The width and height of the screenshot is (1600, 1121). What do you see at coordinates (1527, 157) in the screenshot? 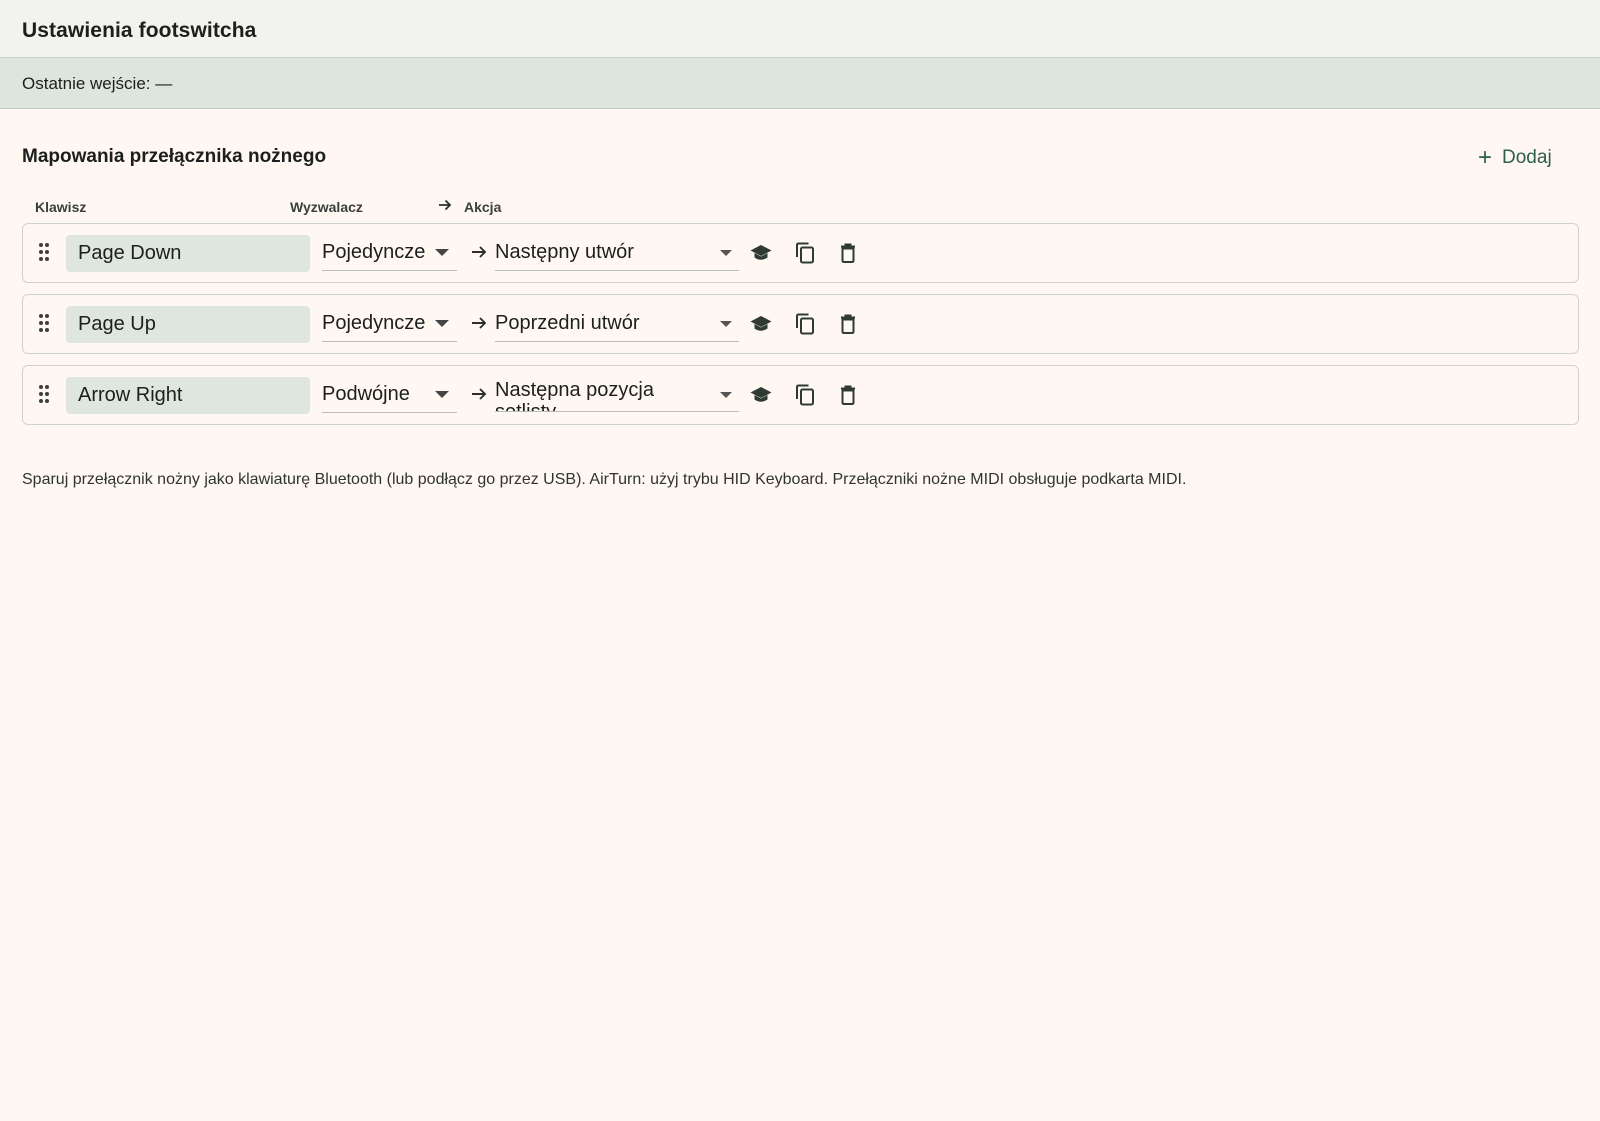
I see `add-mapping-label: Dodaj` at bounding box center [1527, 157].